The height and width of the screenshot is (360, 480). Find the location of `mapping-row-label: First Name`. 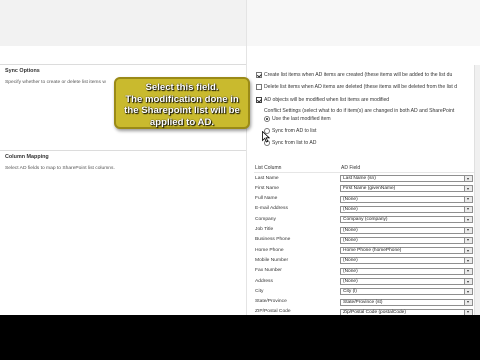

mapping-row-label: First Name is located at coordinates (267, 188).